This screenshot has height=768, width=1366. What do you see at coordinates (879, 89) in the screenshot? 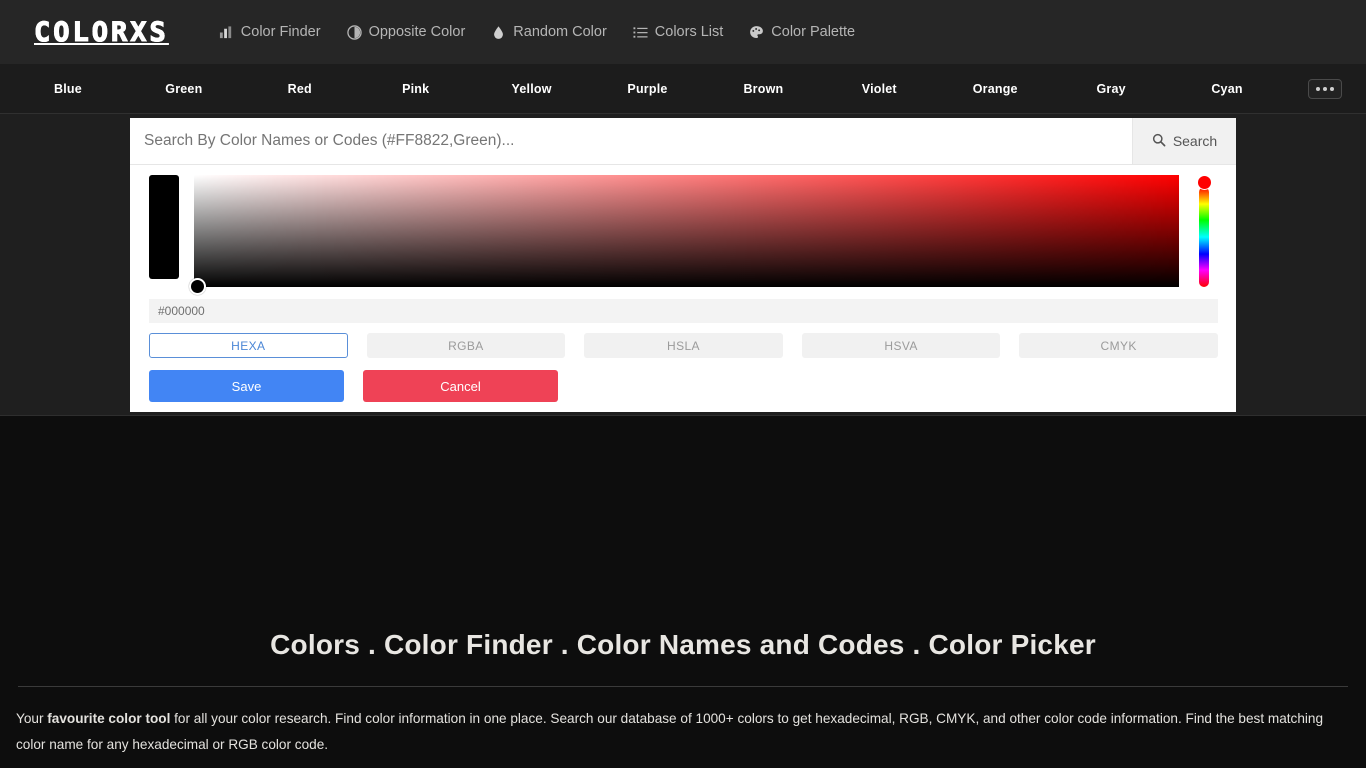
I see `color-nav-item-violet: Violet` at bounding box center [879, 89].